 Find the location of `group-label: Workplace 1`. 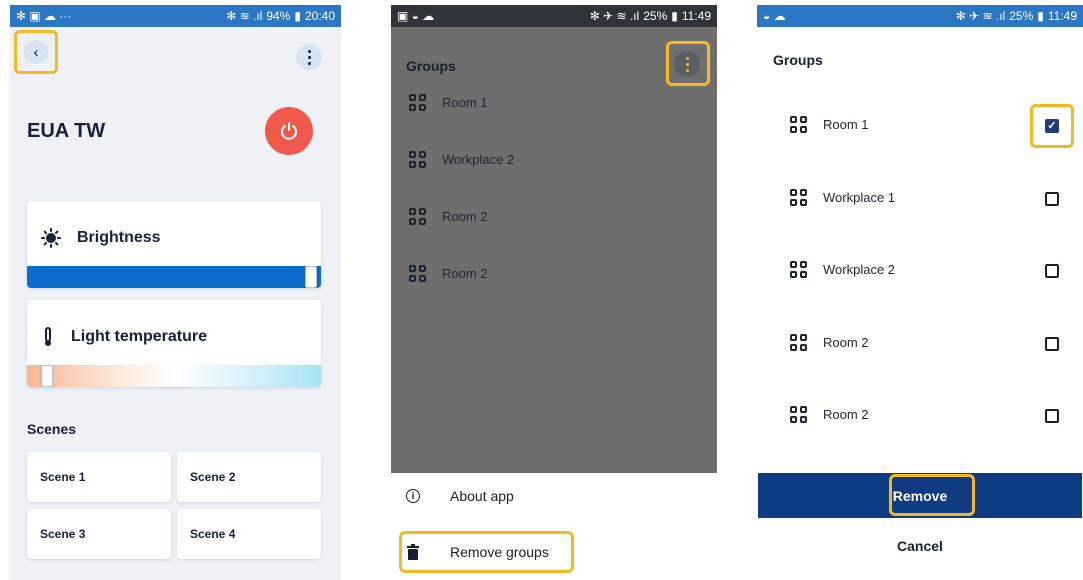

group-label: Workplace 1 is located at coordinates (859, 197).